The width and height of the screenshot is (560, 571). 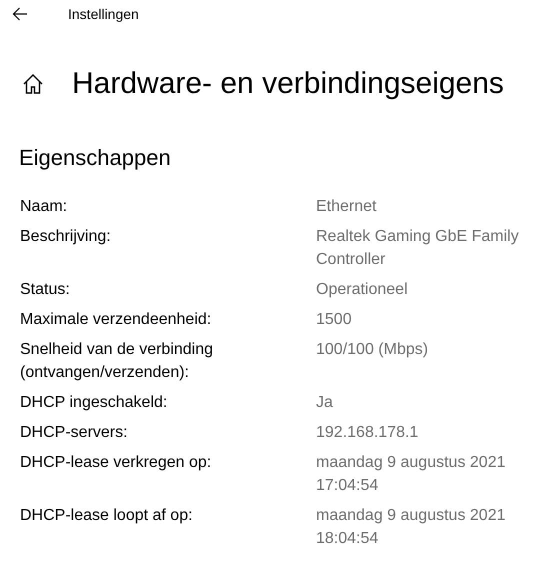 What do you see at coordinates (44, 207) in the screenshot?
I see `property-label: Naam:` at bounding box center [44, 207].